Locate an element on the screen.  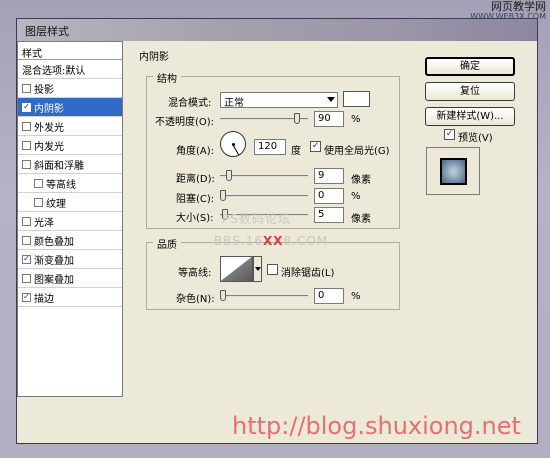
style-list-item-label: 投影 is located at coordinates (44, 90).